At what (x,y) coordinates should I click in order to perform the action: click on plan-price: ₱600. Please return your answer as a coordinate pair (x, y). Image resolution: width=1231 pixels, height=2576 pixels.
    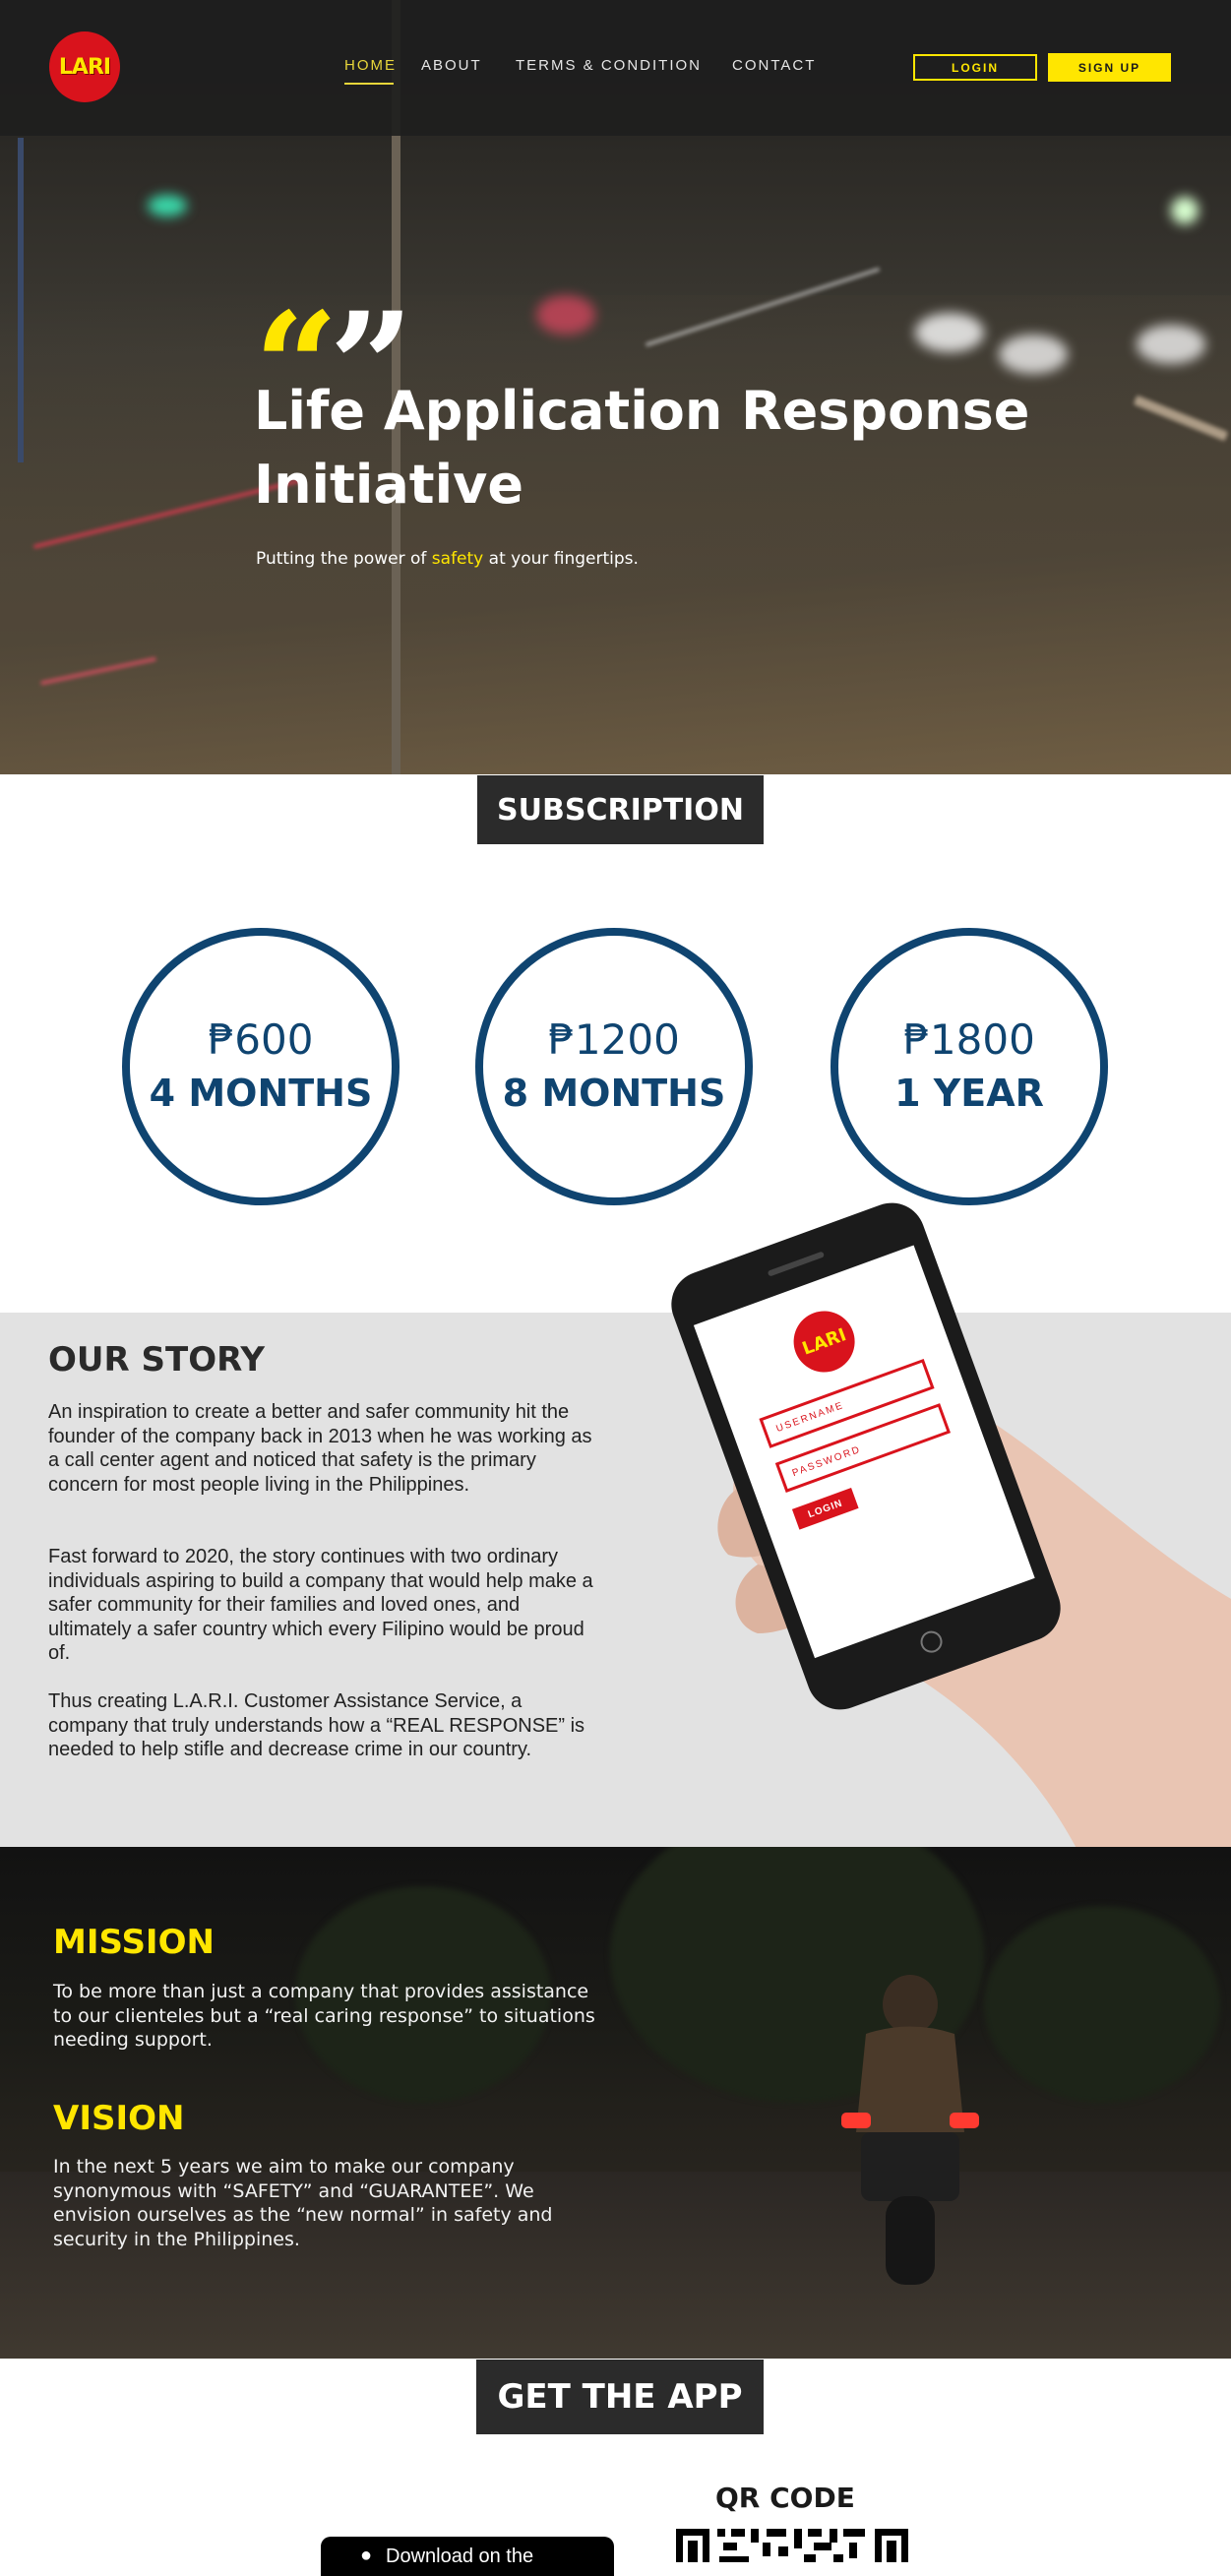
    Looking at the image, I should click on (261, 1039).